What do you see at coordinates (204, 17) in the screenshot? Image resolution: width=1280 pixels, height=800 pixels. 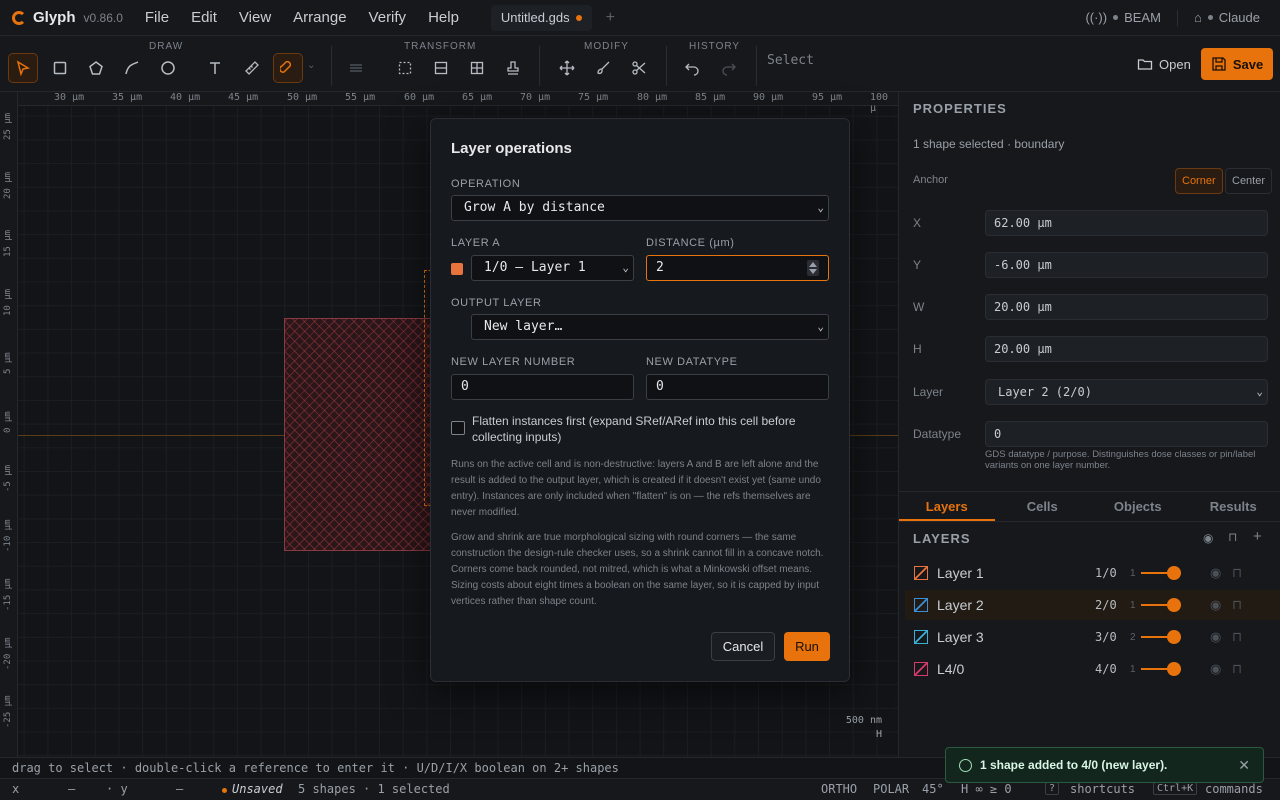 I see `menu-edit: Edit` at bounding box center [204, 17].